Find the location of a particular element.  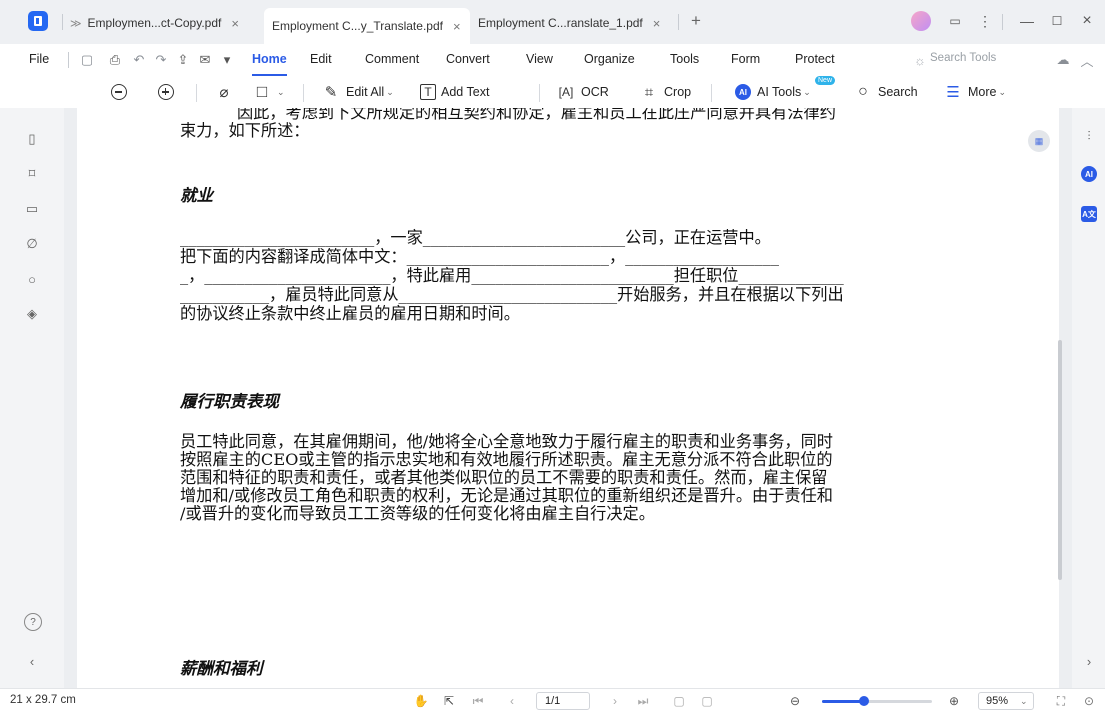

search-button: ○ Search is located at coordinates (885, 92).